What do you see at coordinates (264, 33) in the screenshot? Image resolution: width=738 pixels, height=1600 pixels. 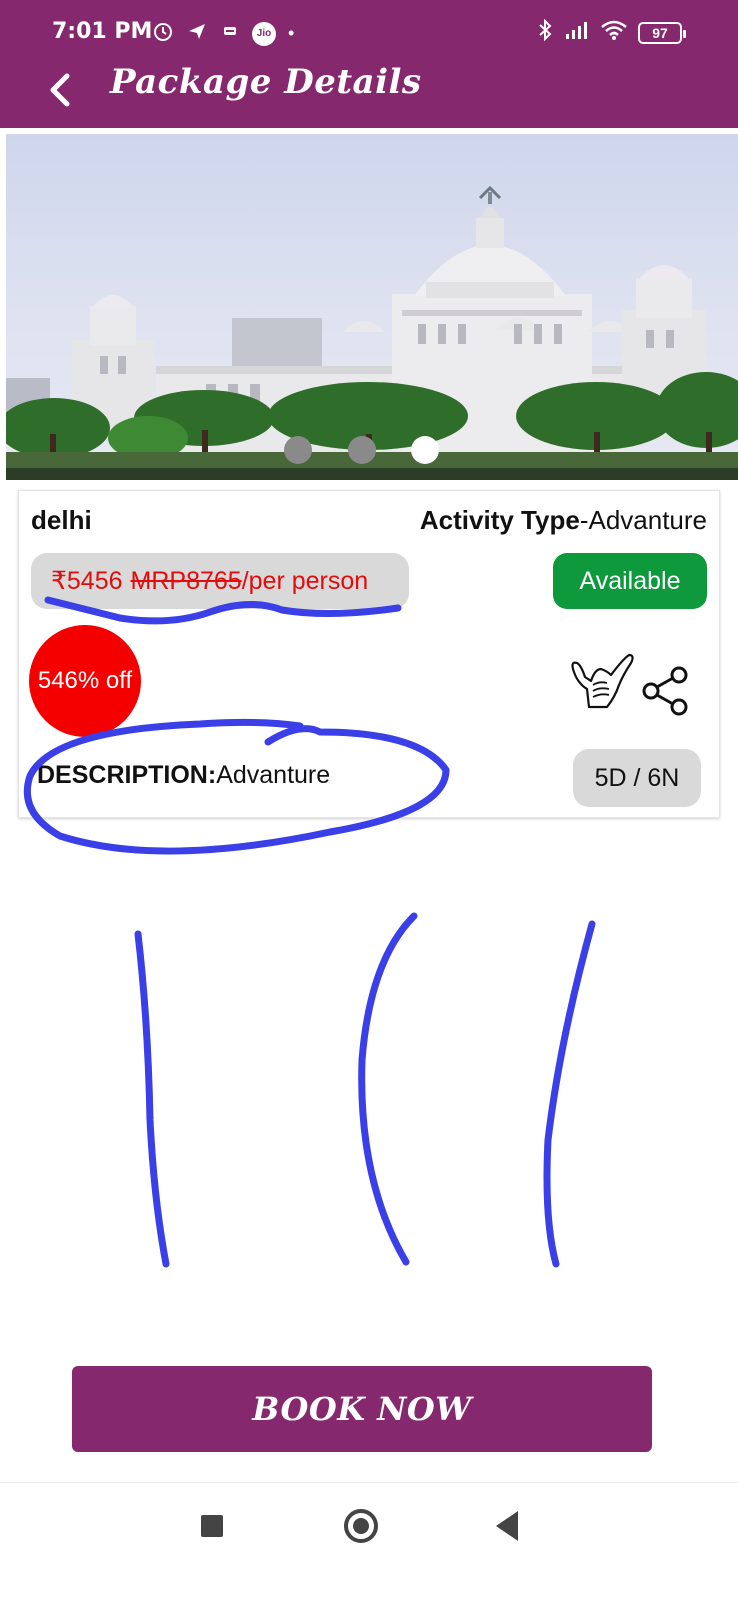 I see `jio-icon: Jio` at bounding box center [264, 33].